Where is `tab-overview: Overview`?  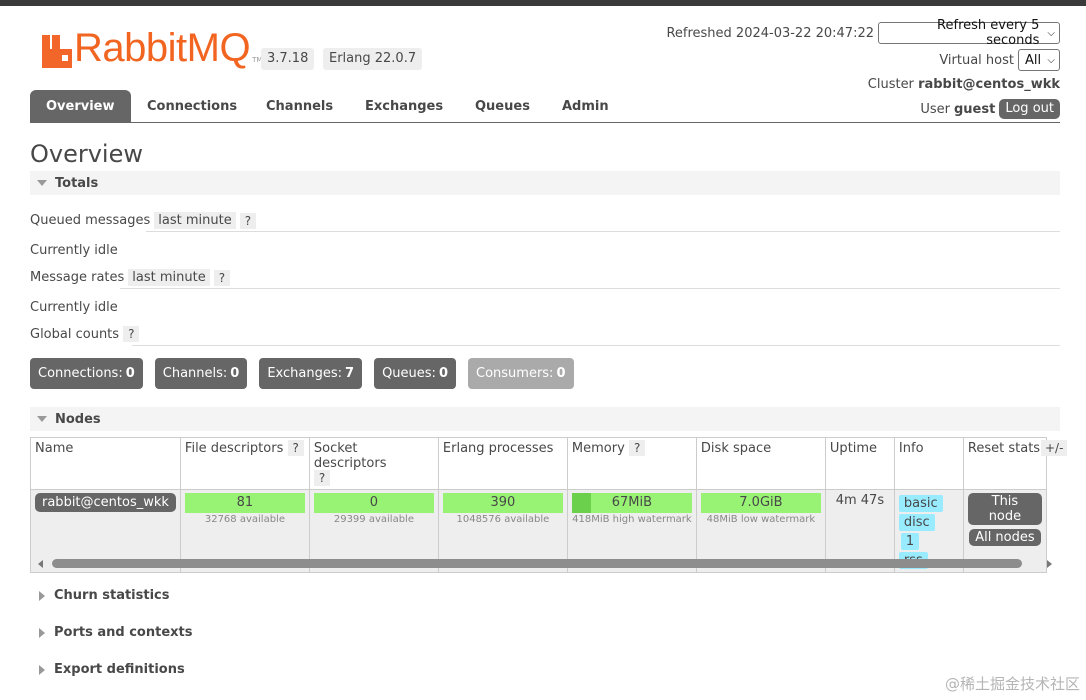 tab-overview: Overview is located at coordinates (80, 106).